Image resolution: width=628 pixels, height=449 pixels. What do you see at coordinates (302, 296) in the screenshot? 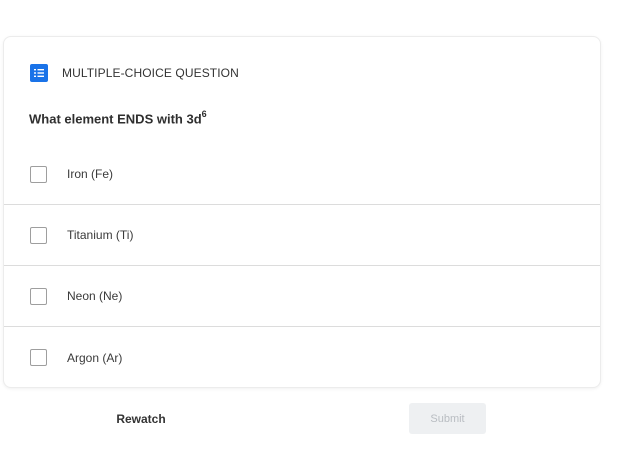
I see `option-neon: Neon (Ne)` at bounding box center [302, 296].